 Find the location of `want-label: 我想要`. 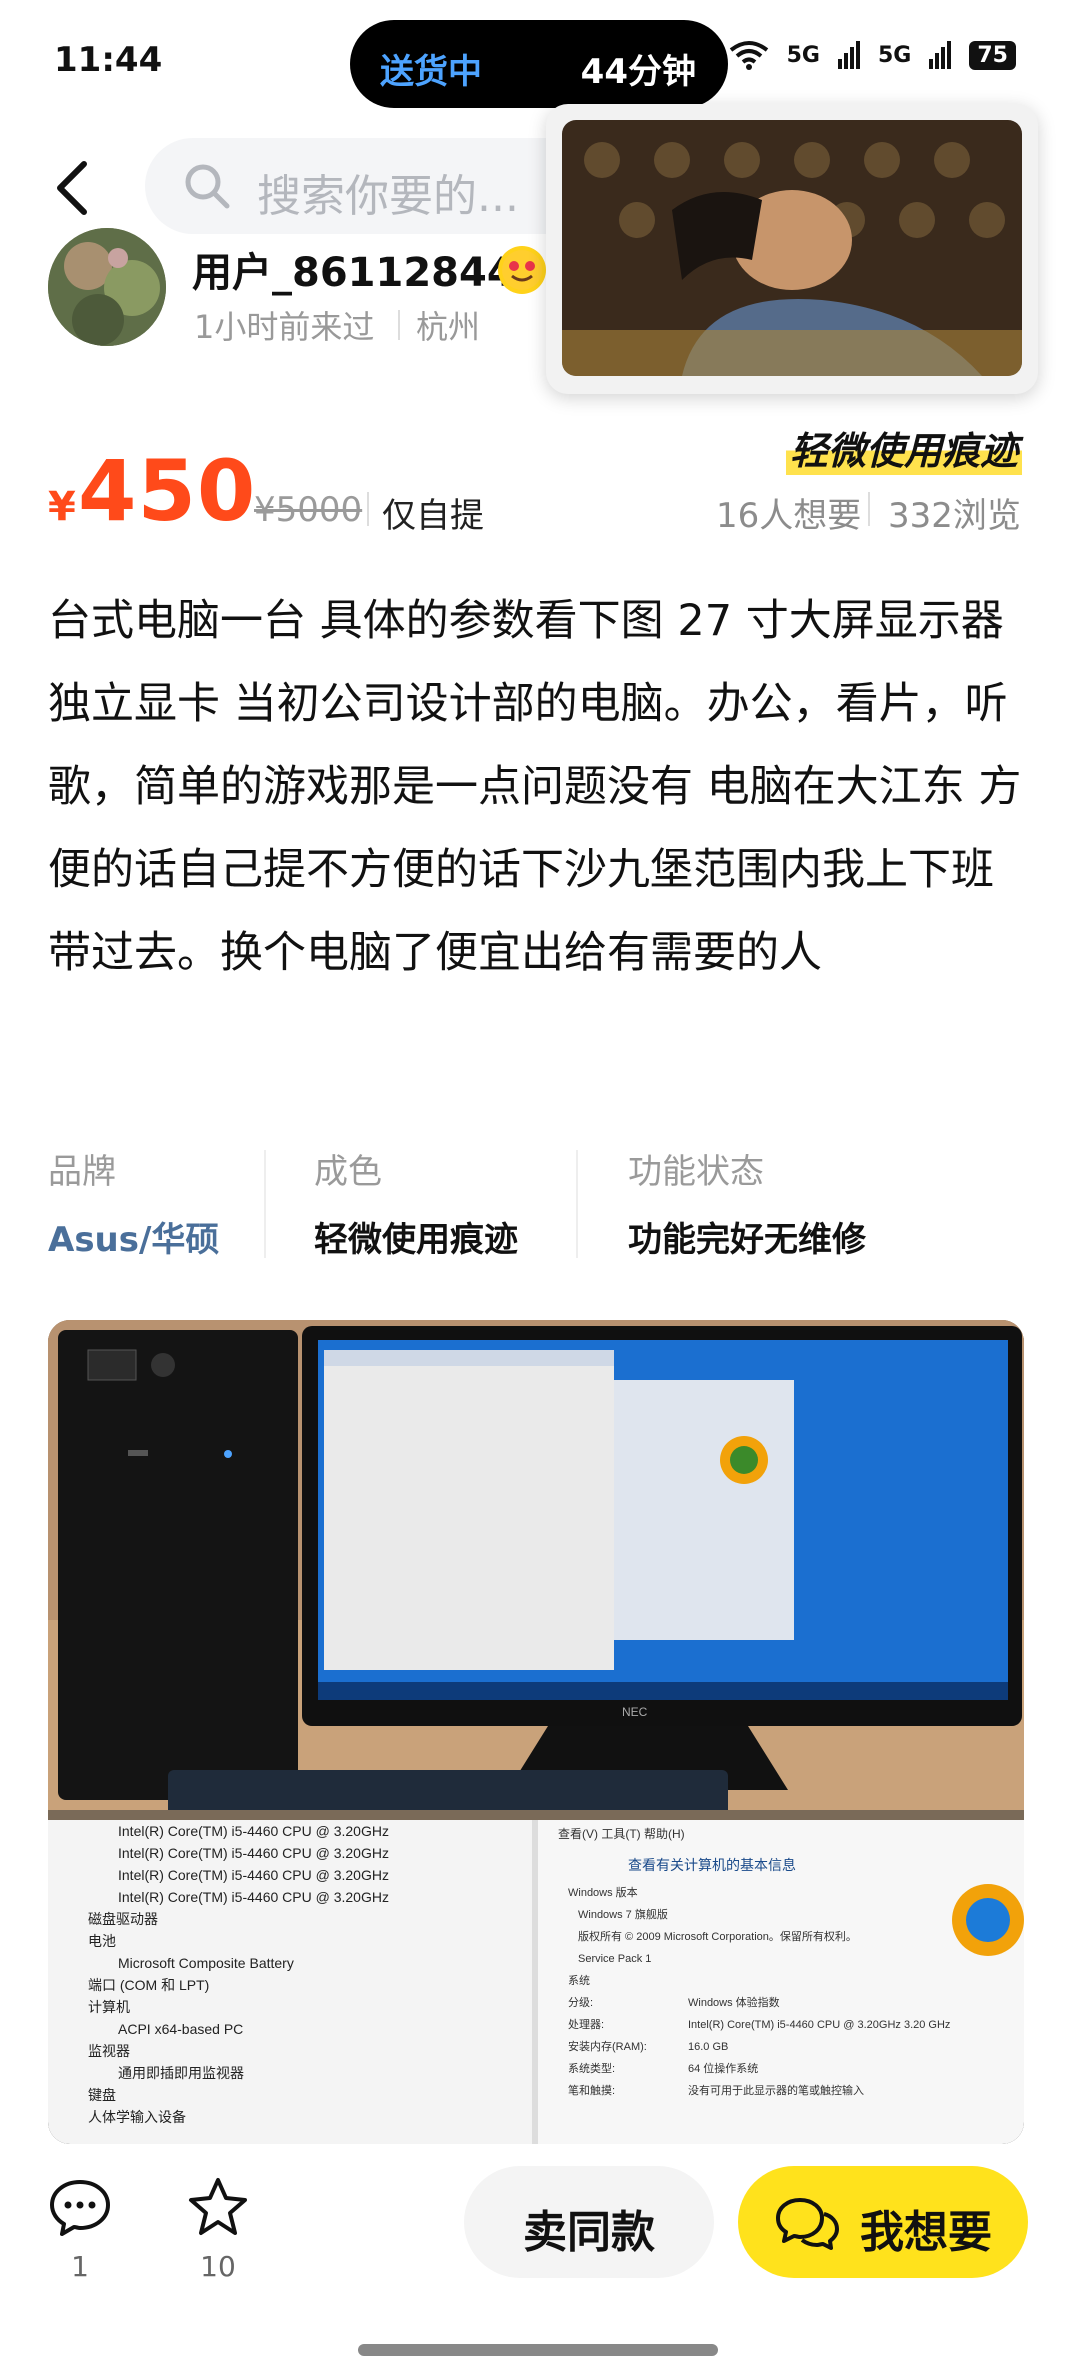

want-label: 我想要 is located at coordinates (926, 2232).